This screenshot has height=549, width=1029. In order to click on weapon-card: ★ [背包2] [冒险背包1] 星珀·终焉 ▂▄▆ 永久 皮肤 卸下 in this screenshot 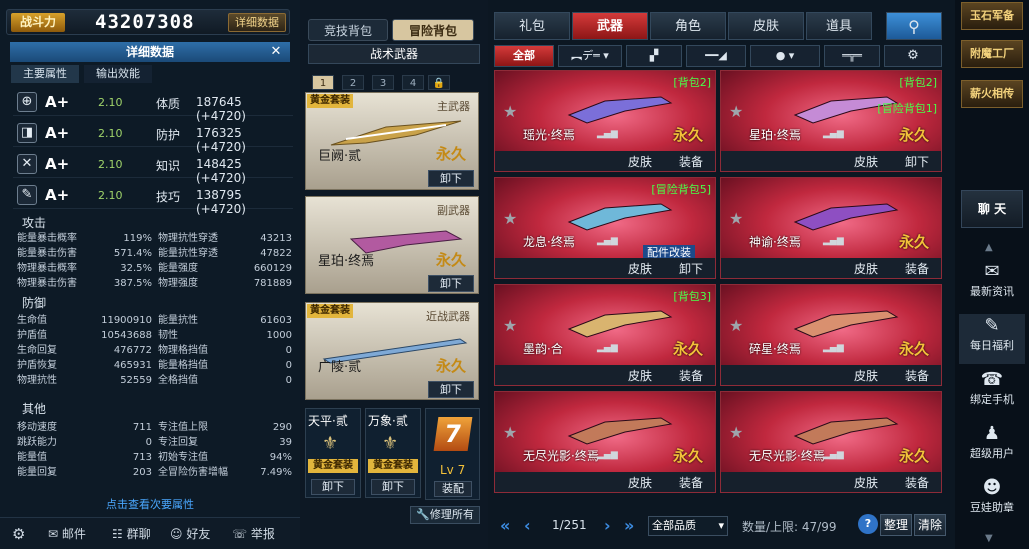, I will do `click(831, 121)`.